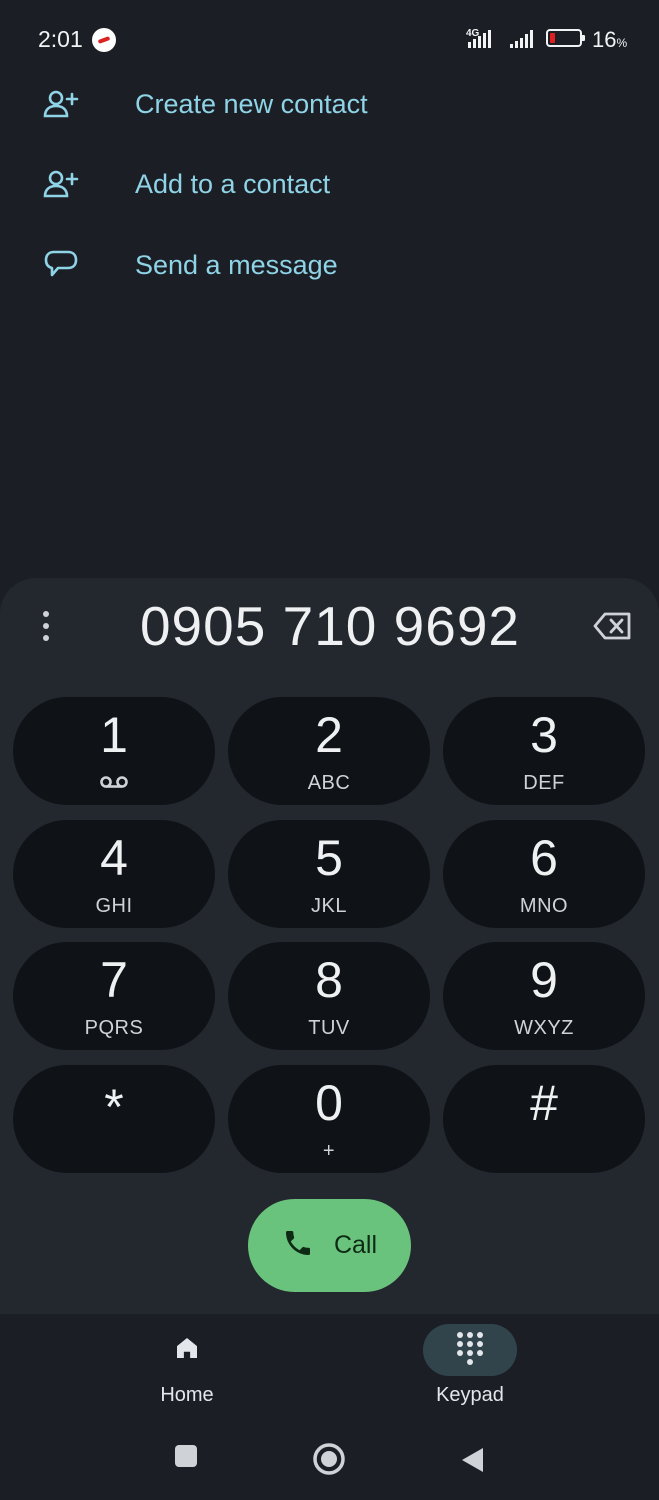 This screenshot has width=659, height=1500. I want to click on key-8: 8 TUV, so click(329, 996).